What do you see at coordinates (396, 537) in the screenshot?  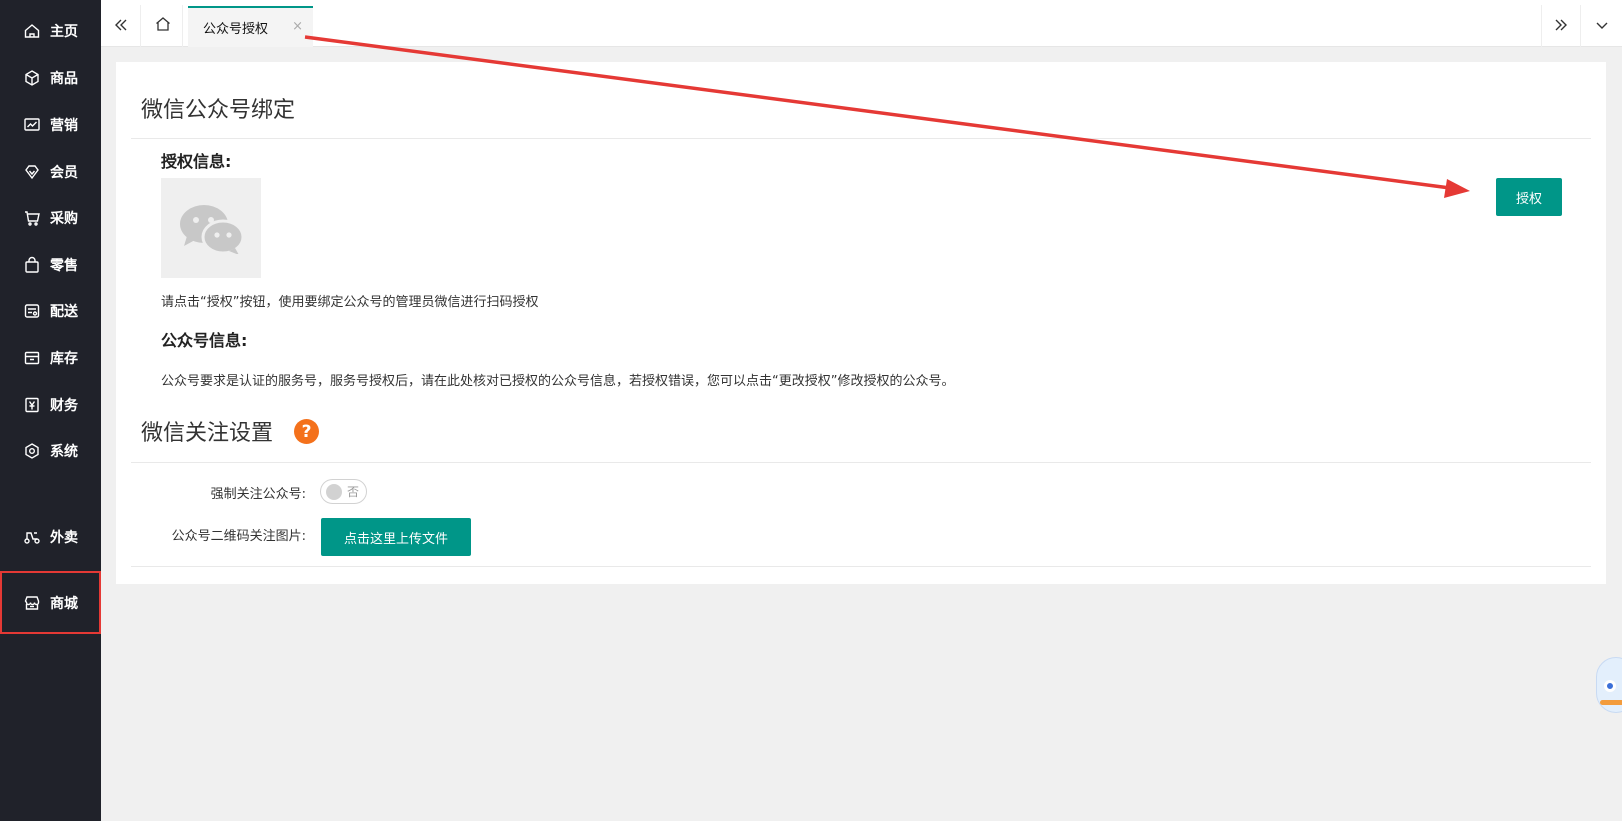 I see `upload-file-button: 点击这里上传文件` at bounding box center [396, 537].